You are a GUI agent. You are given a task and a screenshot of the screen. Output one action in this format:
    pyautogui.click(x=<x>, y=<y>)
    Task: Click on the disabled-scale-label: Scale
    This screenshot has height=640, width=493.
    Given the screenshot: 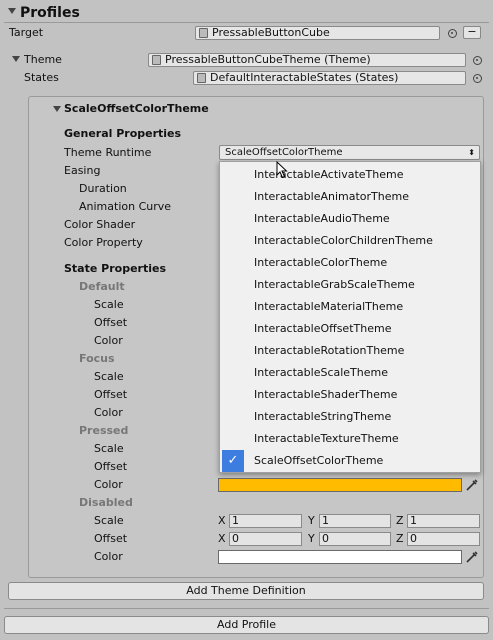 What is the action you would take?
    pyautogui.click(x=109, y=520)
    